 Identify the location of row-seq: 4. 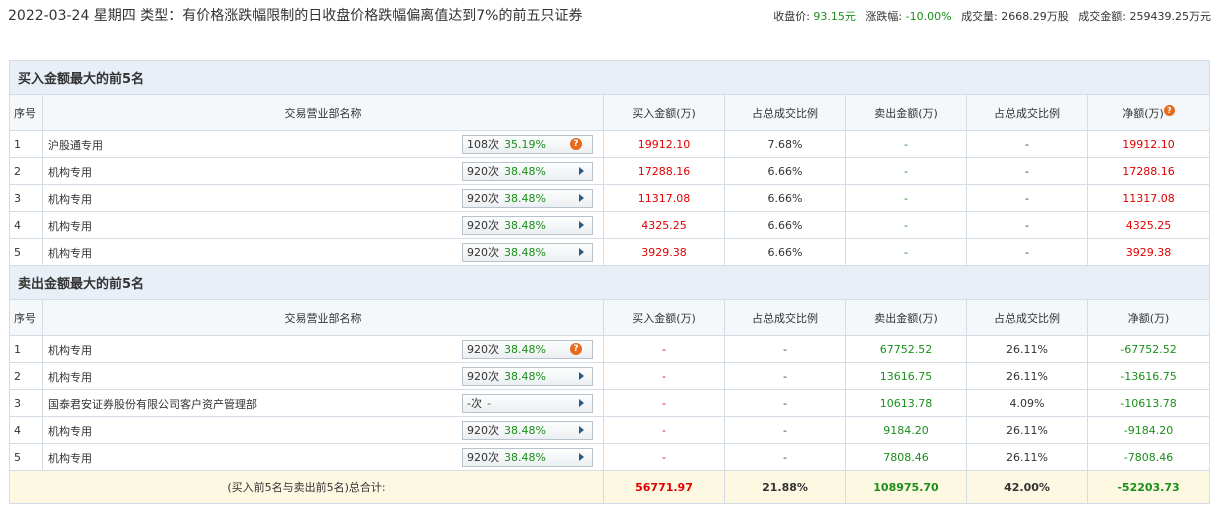
(26, 225).